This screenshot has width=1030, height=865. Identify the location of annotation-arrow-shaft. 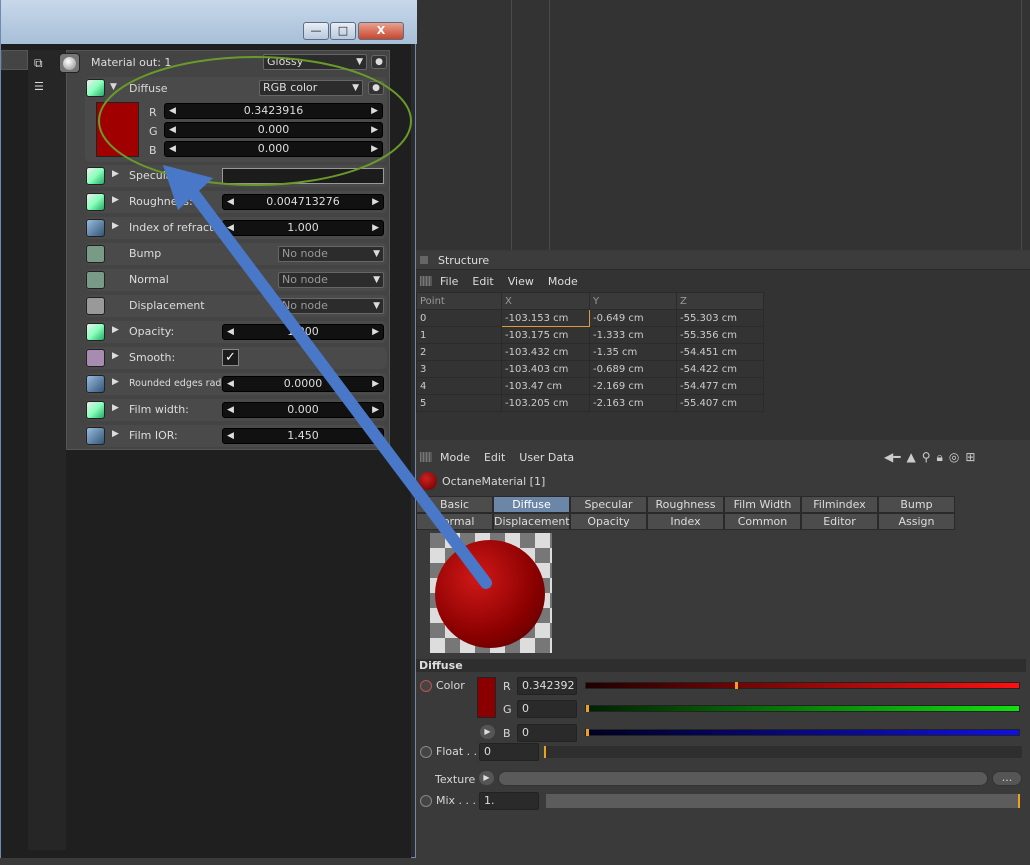
(337, 384).